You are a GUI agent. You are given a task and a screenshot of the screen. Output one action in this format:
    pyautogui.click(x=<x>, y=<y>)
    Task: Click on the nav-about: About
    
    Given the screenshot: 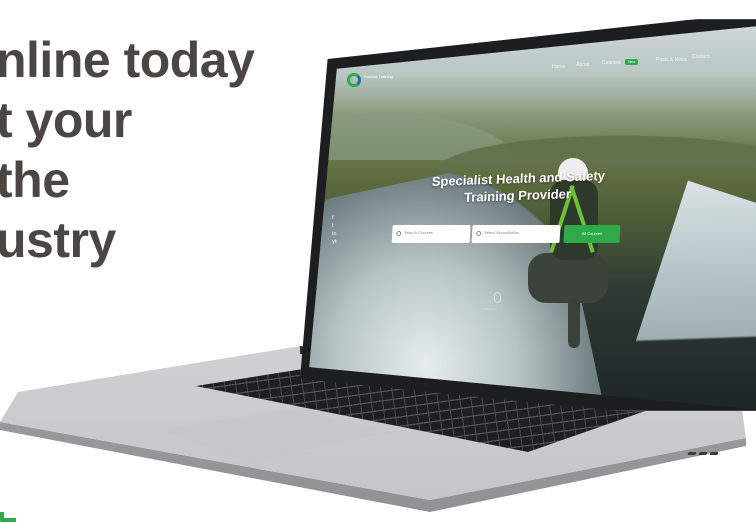 What is the action you would take?
    pyautogui.click(x=582, y=65)
    